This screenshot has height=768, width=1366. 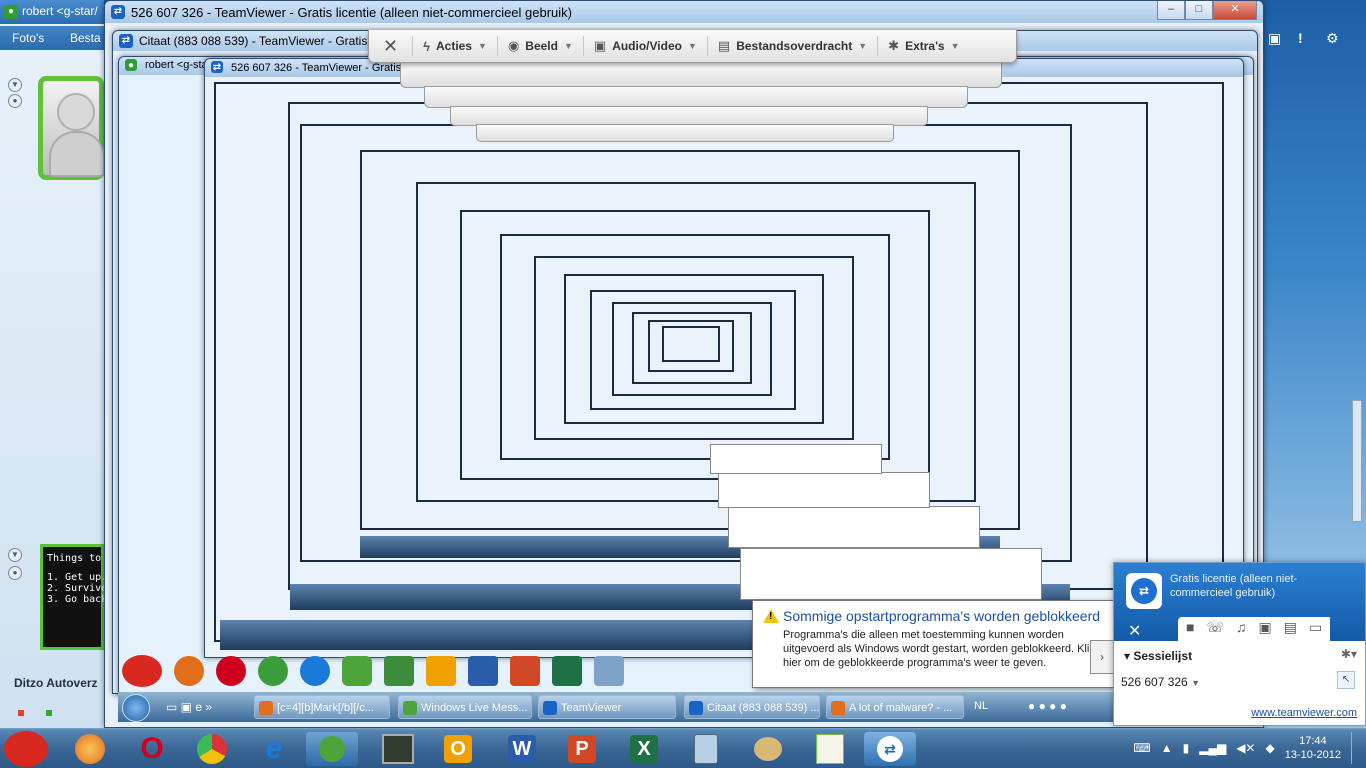 I want to click on show-hidden-icon: ▲, so click(x=1167, y=748).